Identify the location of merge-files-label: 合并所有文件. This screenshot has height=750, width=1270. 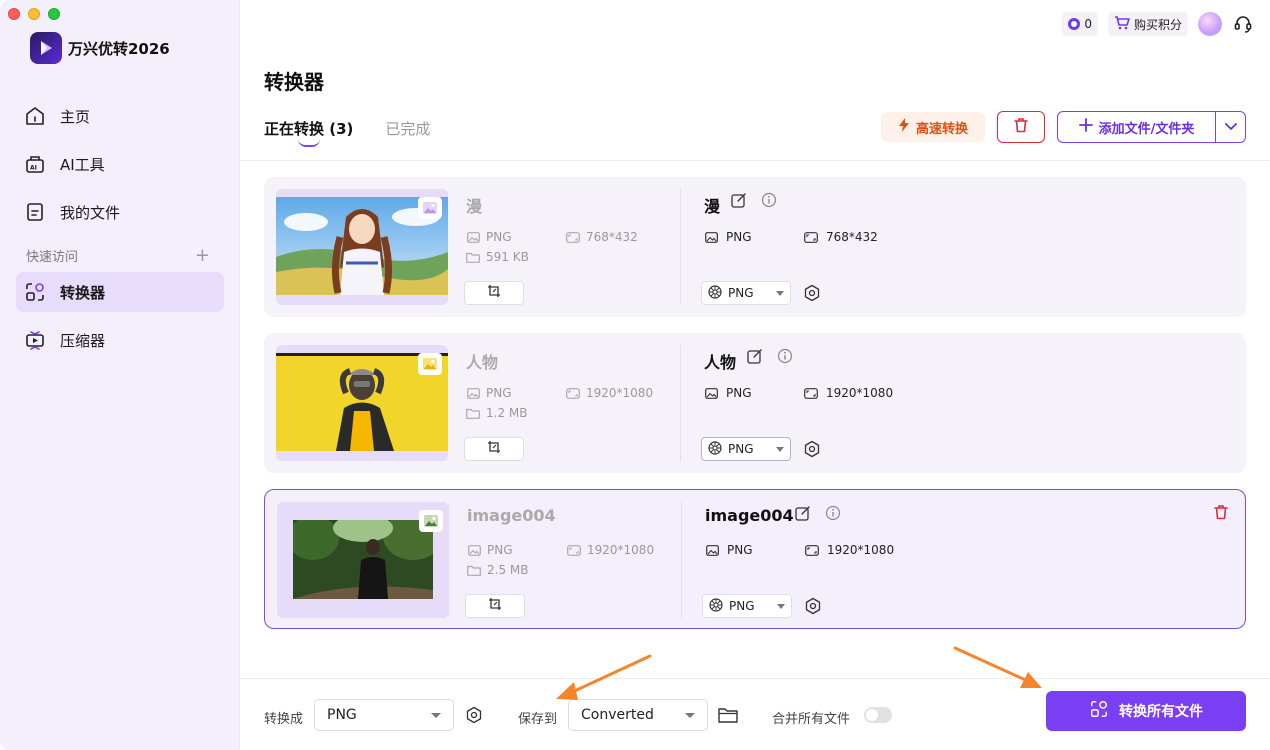
(811, 719).